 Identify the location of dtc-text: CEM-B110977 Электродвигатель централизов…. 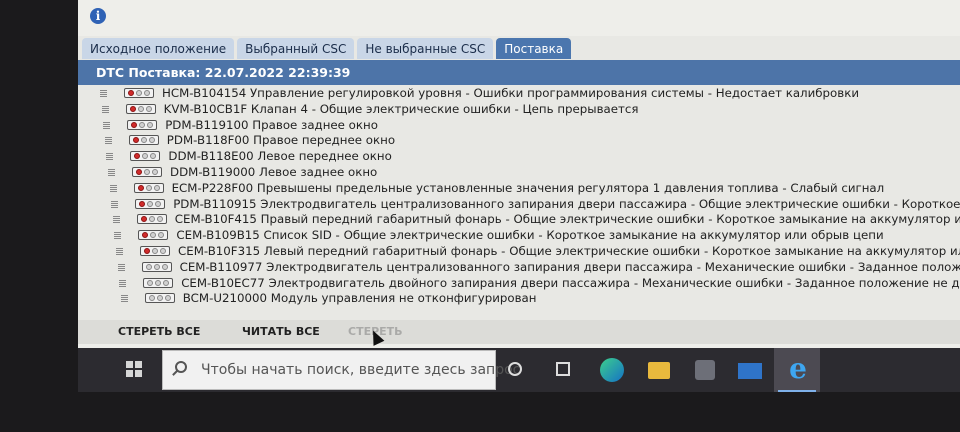
(569, 266).